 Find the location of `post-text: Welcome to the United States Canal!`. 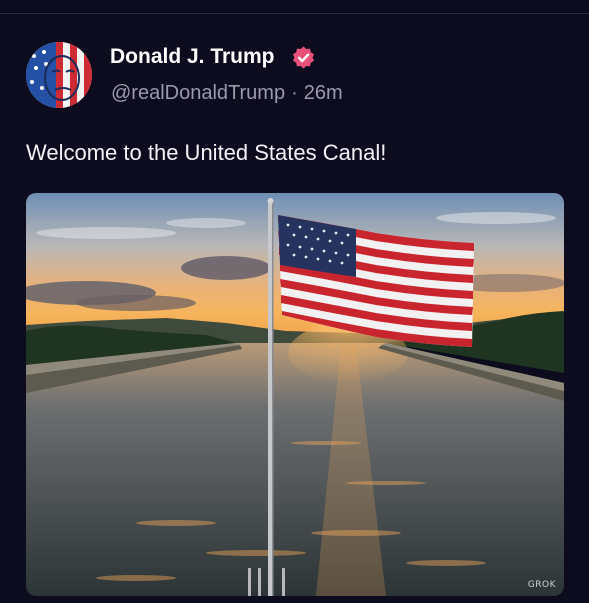

post-text: Welcome to the United States Canal! is located at coordinates (206, 152).